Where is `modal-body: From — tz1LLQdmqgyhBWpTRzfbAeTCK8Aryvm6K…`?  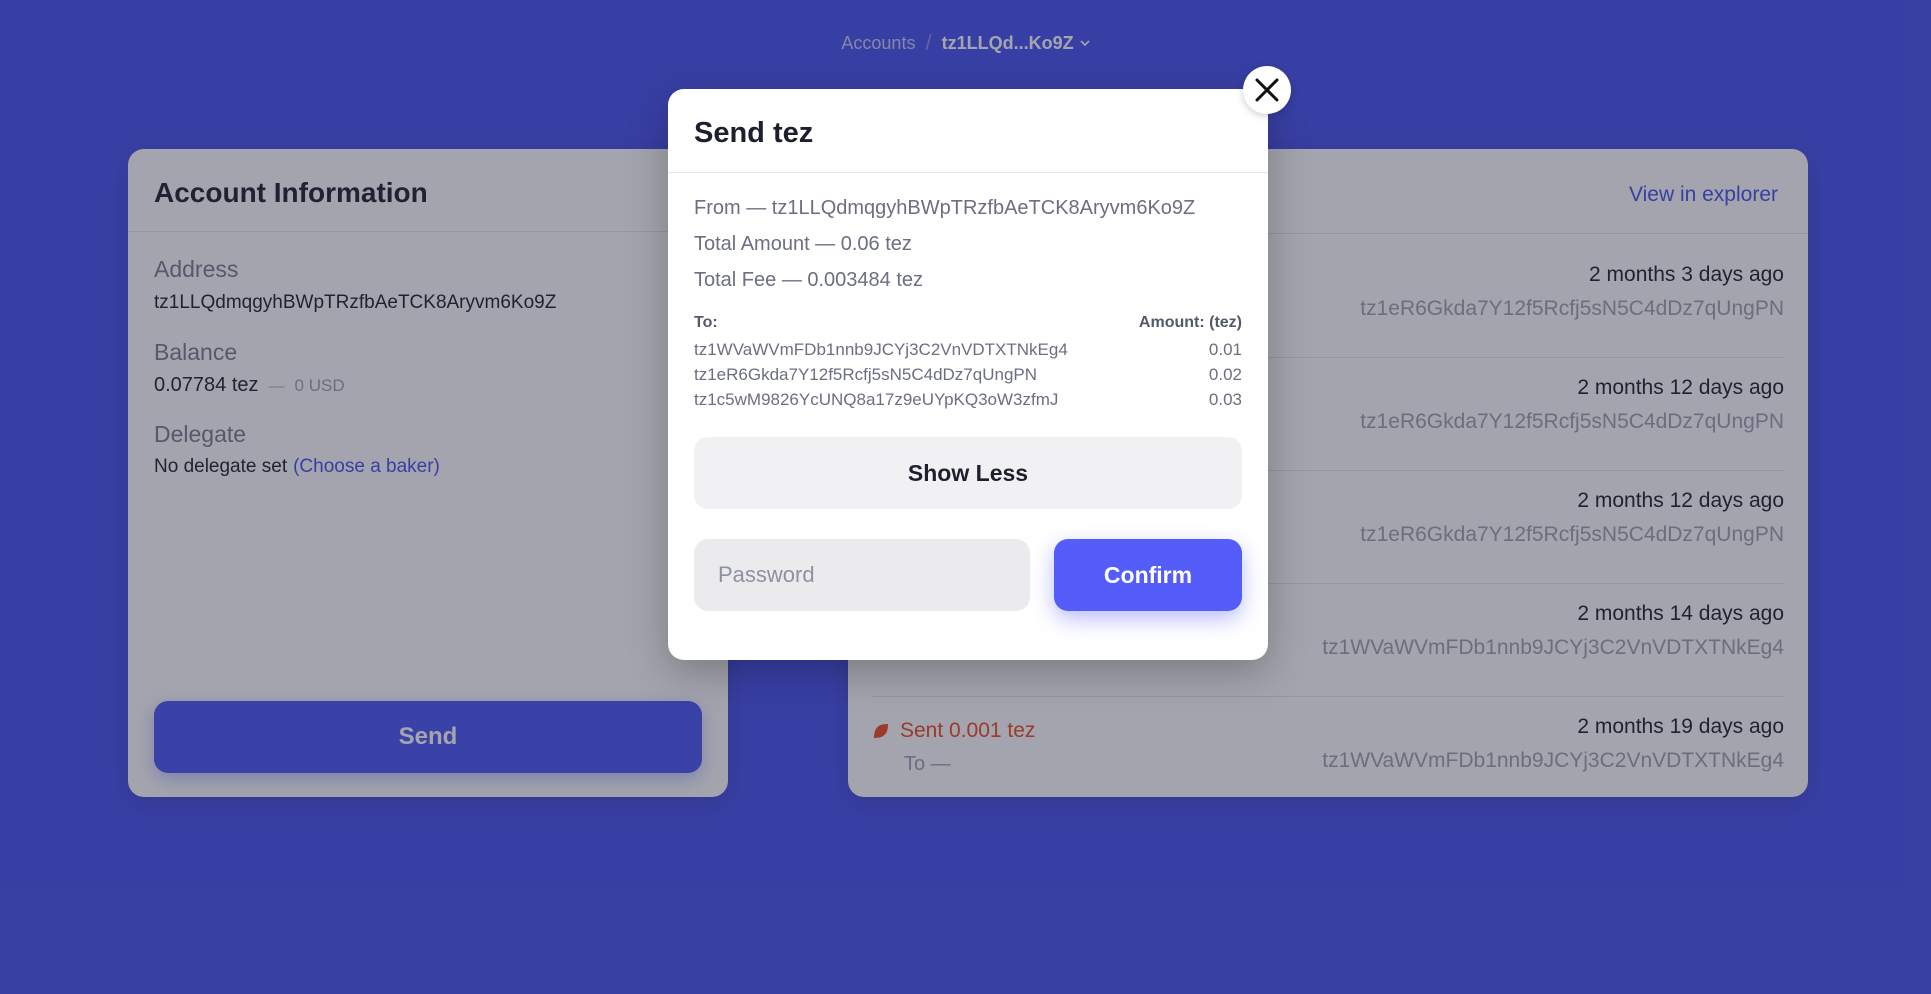
modal-body: From — tz1LLQdmqgyhBWpTRzfbAeTCK8Aryvm6K… is located at coordinates (968, 392).